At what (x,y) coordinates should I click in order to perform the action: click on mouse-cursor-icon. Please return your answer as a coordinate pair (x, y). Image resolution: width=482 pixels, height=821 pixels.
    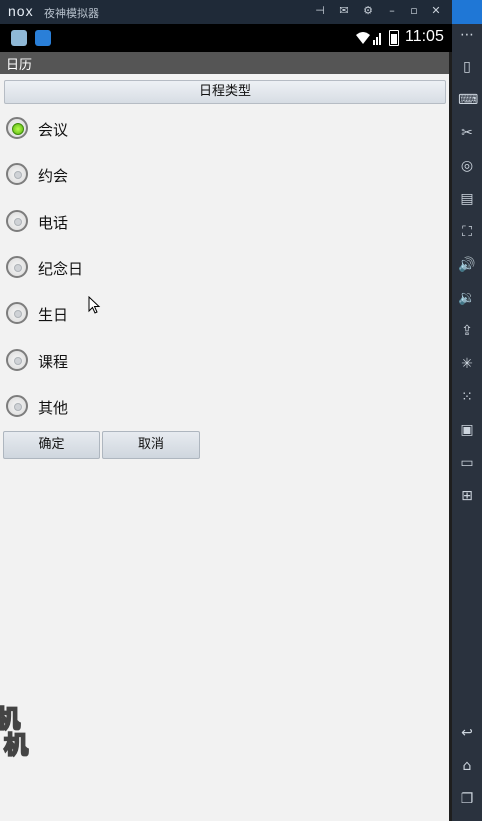
    Looking at the image, I should click on (94, 305).